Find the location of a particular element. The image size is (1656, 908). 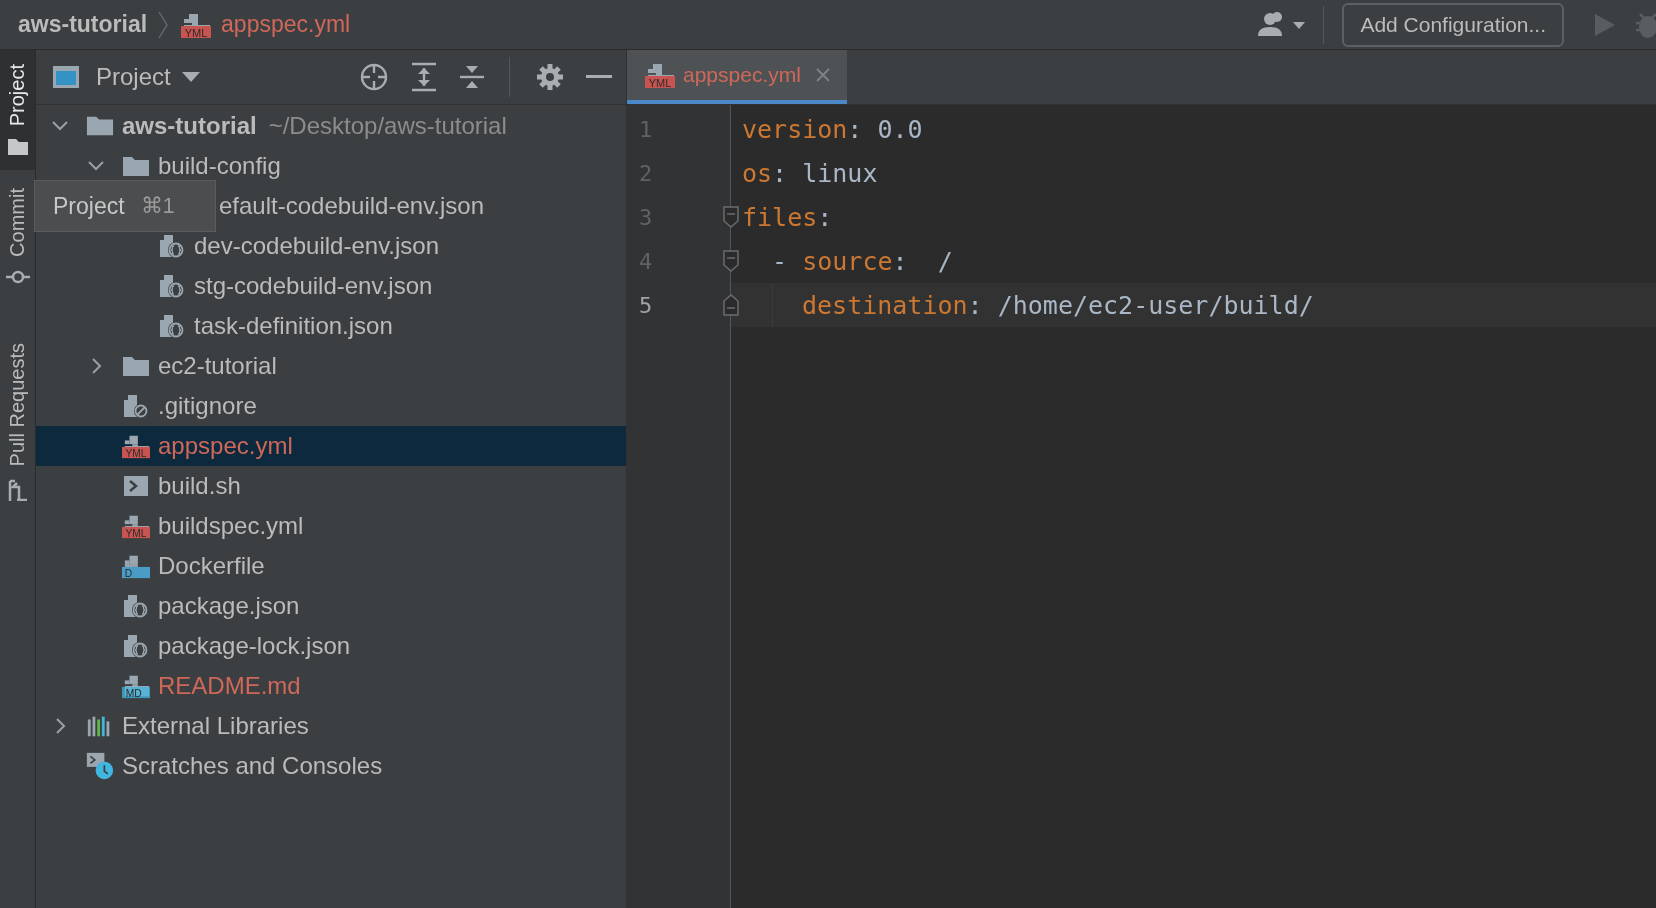

tree-row: .gitignore is located at coordinates (331, 406).